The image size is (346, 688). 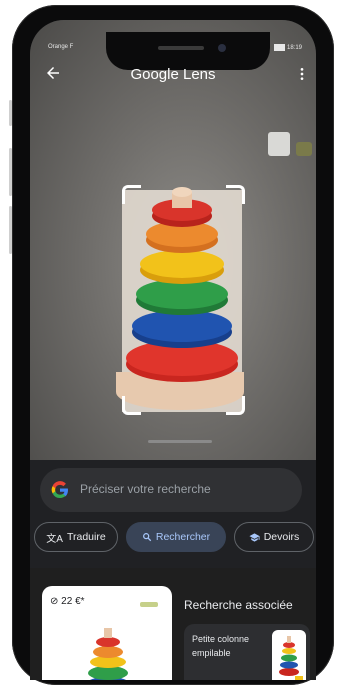 I want to click on app-title: Google Lens, so click(x=173, y=74).